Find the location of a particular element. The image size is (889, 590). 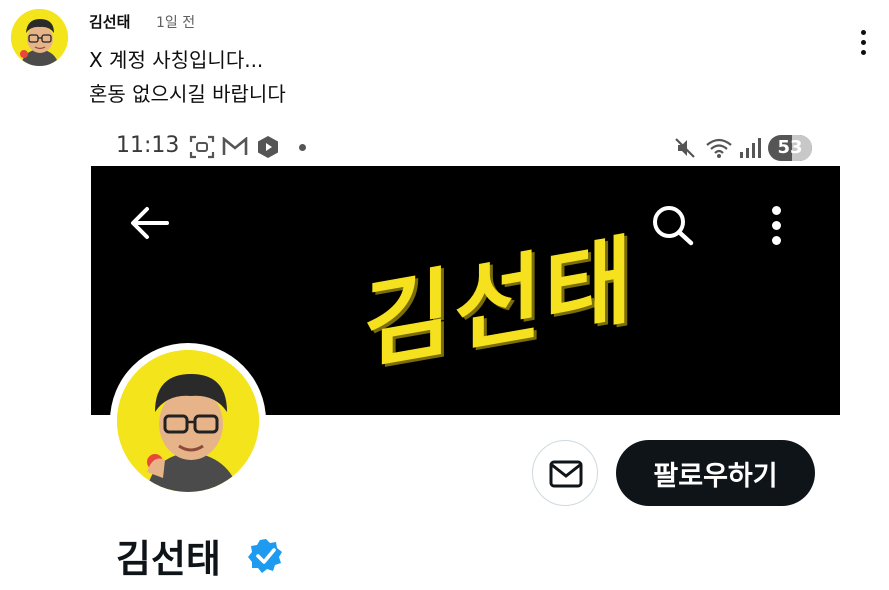

battery-level: 53 is located at coordinates (790, 147).